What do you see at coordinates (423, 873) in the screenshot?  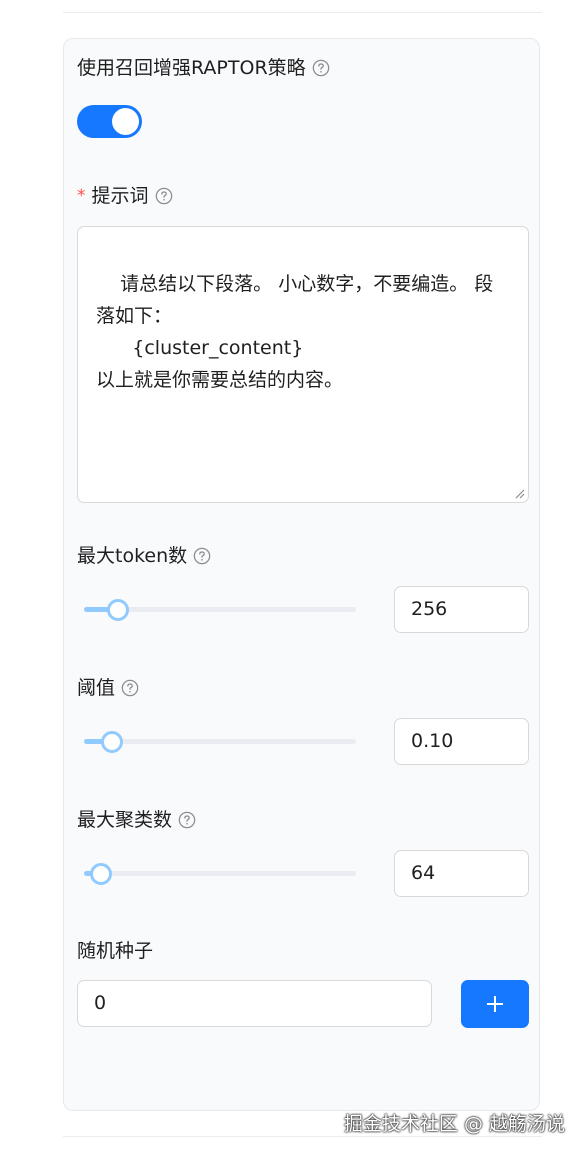 I see `max-cluster-value: 64` at bounding box center [423, 873].